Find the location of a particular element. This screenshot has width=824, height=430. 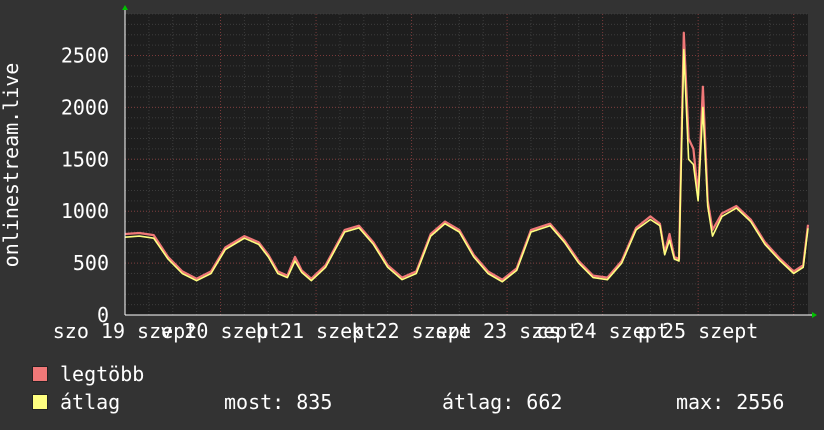

x-axis-arrow is located at coordinates (814, 315).